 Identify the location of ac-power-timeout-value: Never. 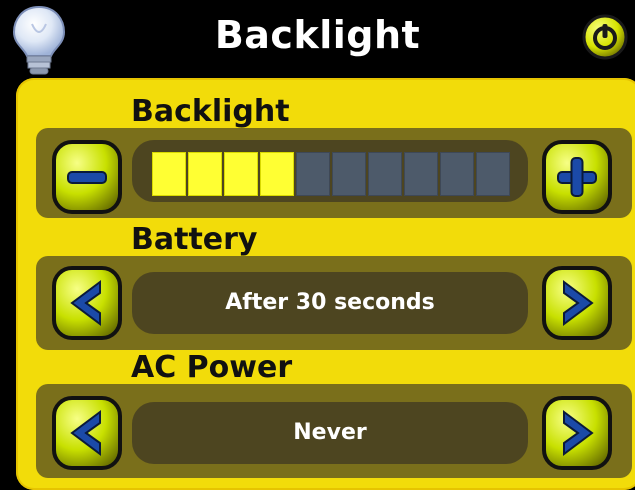
(330, 432).